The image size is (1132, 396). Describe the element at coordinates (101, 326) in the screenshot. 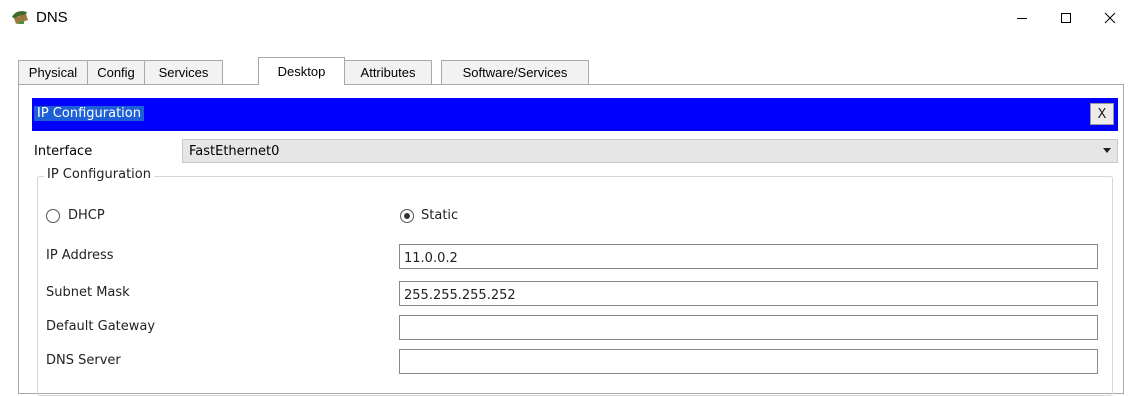

I see `default-gateway-label: Default Gateway` at that location.